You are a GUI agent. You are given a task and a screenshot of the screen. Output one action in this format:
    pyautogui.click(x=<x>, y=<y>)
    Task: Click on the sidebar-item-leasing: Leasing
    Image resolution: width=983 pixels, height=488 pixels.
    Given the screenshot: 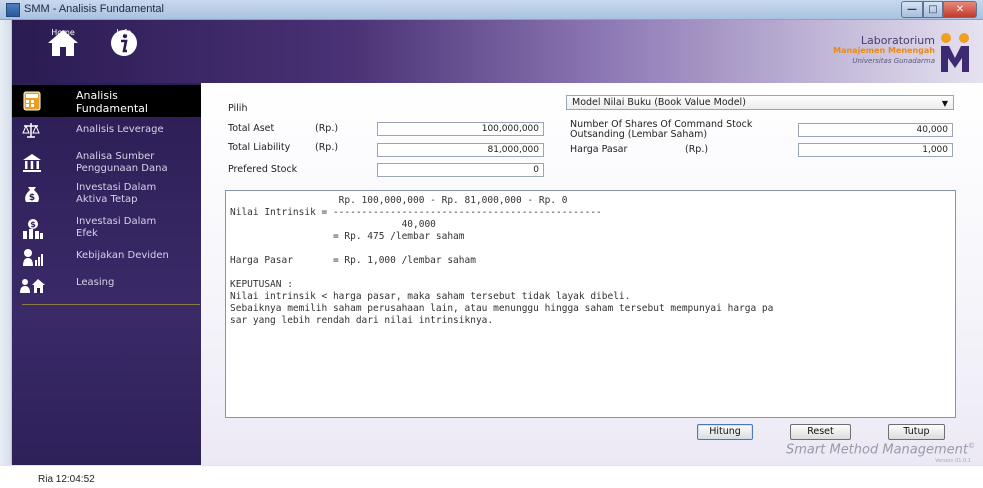 What is the action you would take?
    pyautogui.click(x=106, y=284)
    